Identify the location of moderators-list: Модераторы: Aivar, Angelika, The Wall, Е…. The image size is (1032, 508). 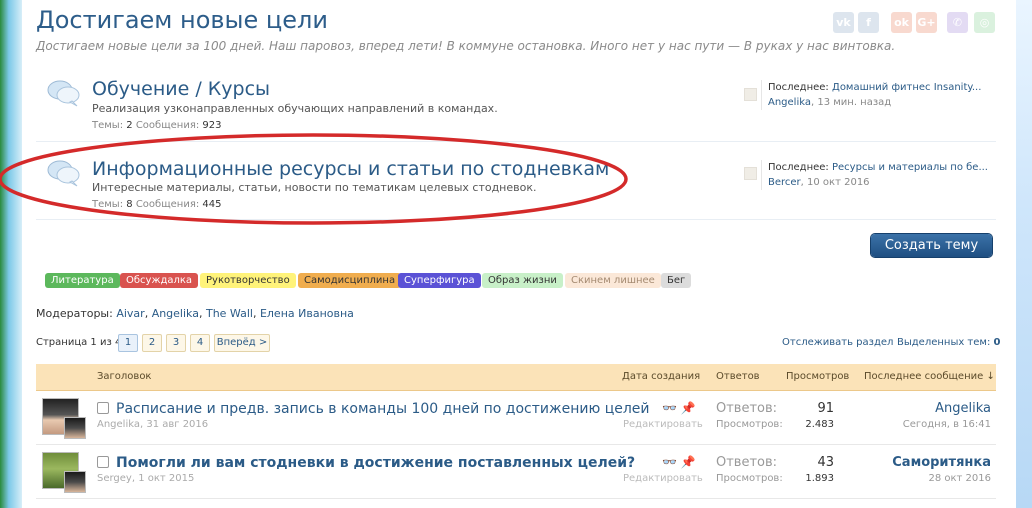
(195, 313).